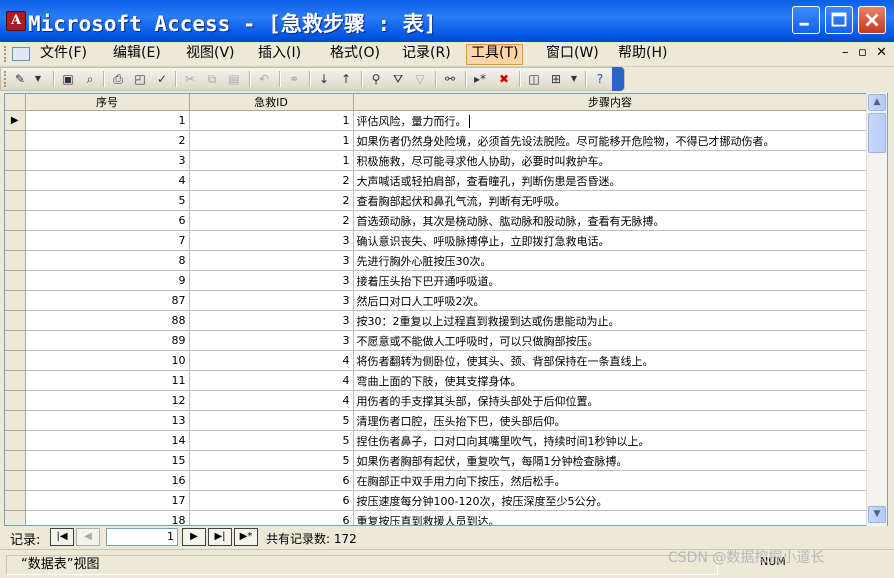 The height and width of the screenshot is (578, 894). Describe the element at coordinates (107, 440) in the screenshot. I see `cell-seq: 14` at that location.